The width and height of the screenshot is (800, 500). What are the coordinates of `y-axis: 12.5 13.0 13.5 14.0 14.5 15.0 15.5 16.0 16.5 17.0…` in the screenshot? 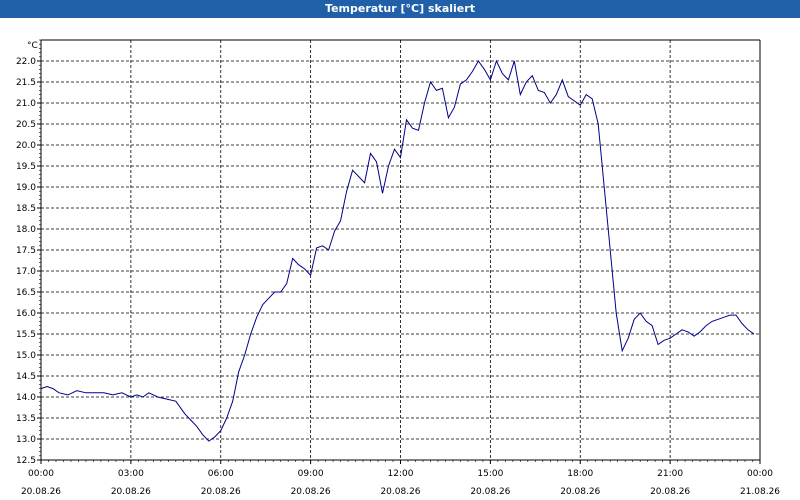 It's located at (28, 252).